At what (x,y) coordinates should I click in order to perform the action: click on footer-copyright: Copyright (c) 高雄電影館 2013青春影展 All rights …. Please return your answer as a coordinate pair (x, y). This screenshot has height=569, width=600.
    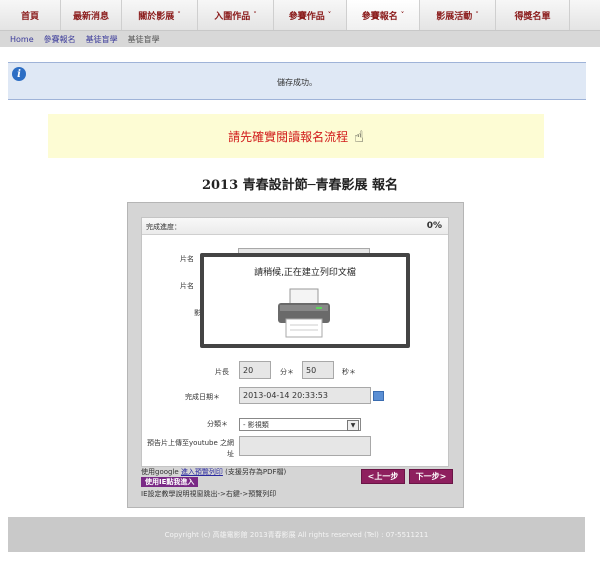
    Looking at the image, I should click on (296, 534).